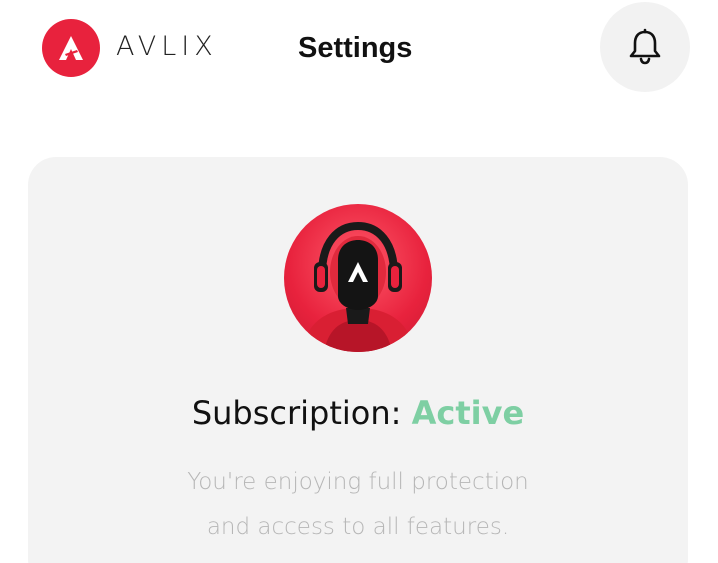 This screenshot has height=563, width=718. I want to click on avlix-logo-icon, so click(71, 48).